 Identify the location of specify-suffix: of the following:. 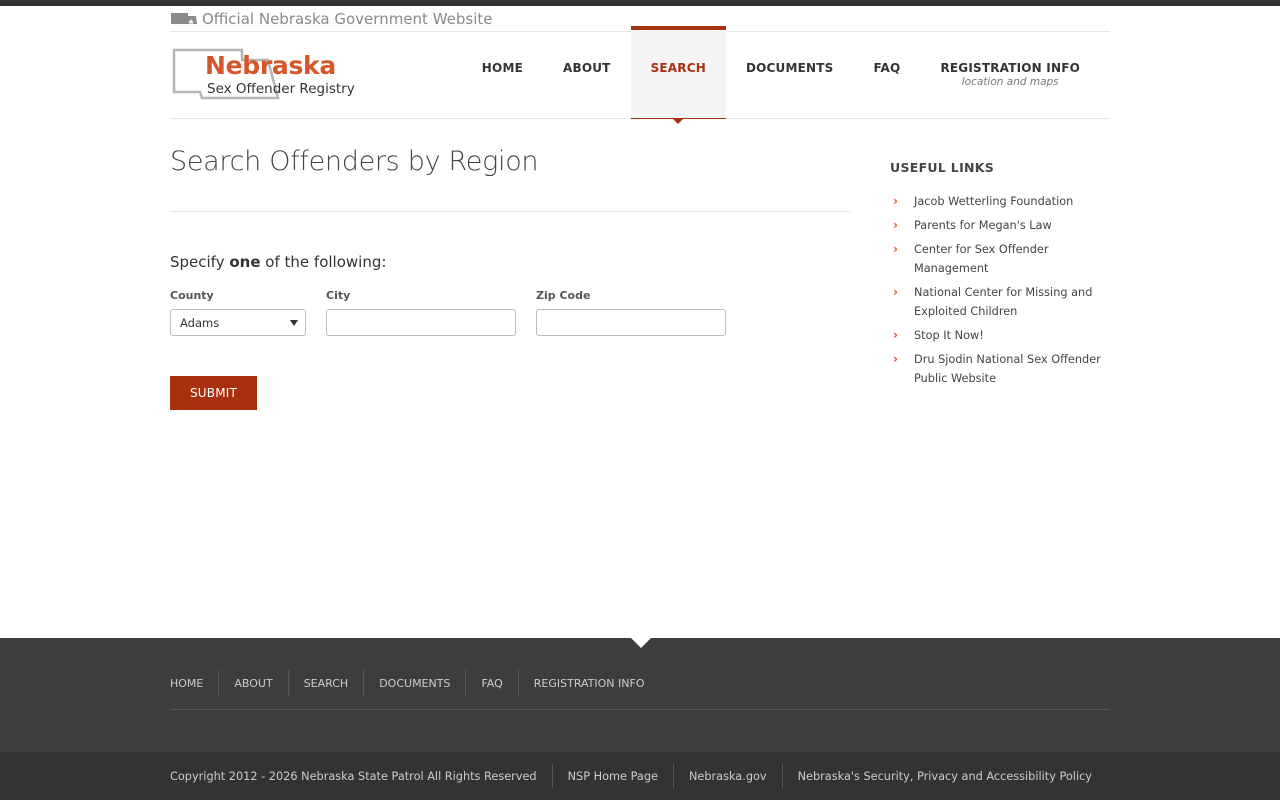
(323, 262).